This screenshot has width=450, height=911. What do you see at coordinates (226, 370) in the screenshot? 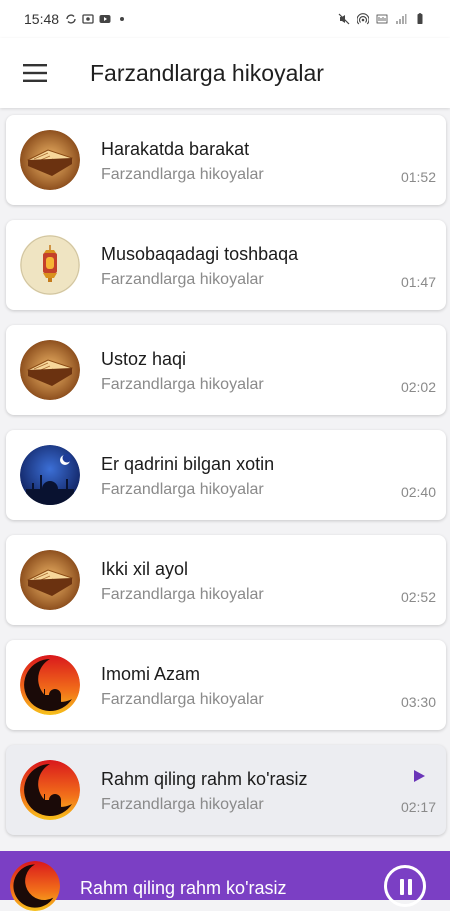
I see `track-card: Ustoz haqi Farzandlarga hikoyalar 02:02` at bounding box center [226, 370].